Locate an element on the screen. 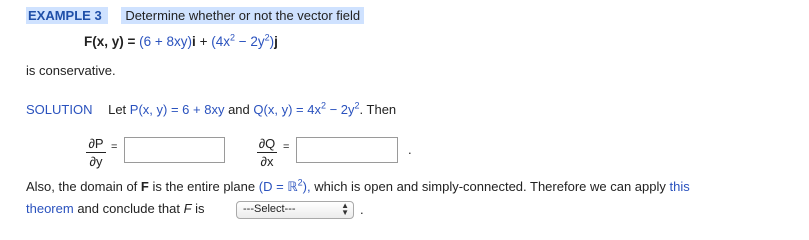  vector-field: F(x, y) = (6 + 8xy)i + (4x2 − 2y2)j is located at coordinates (181, 40).